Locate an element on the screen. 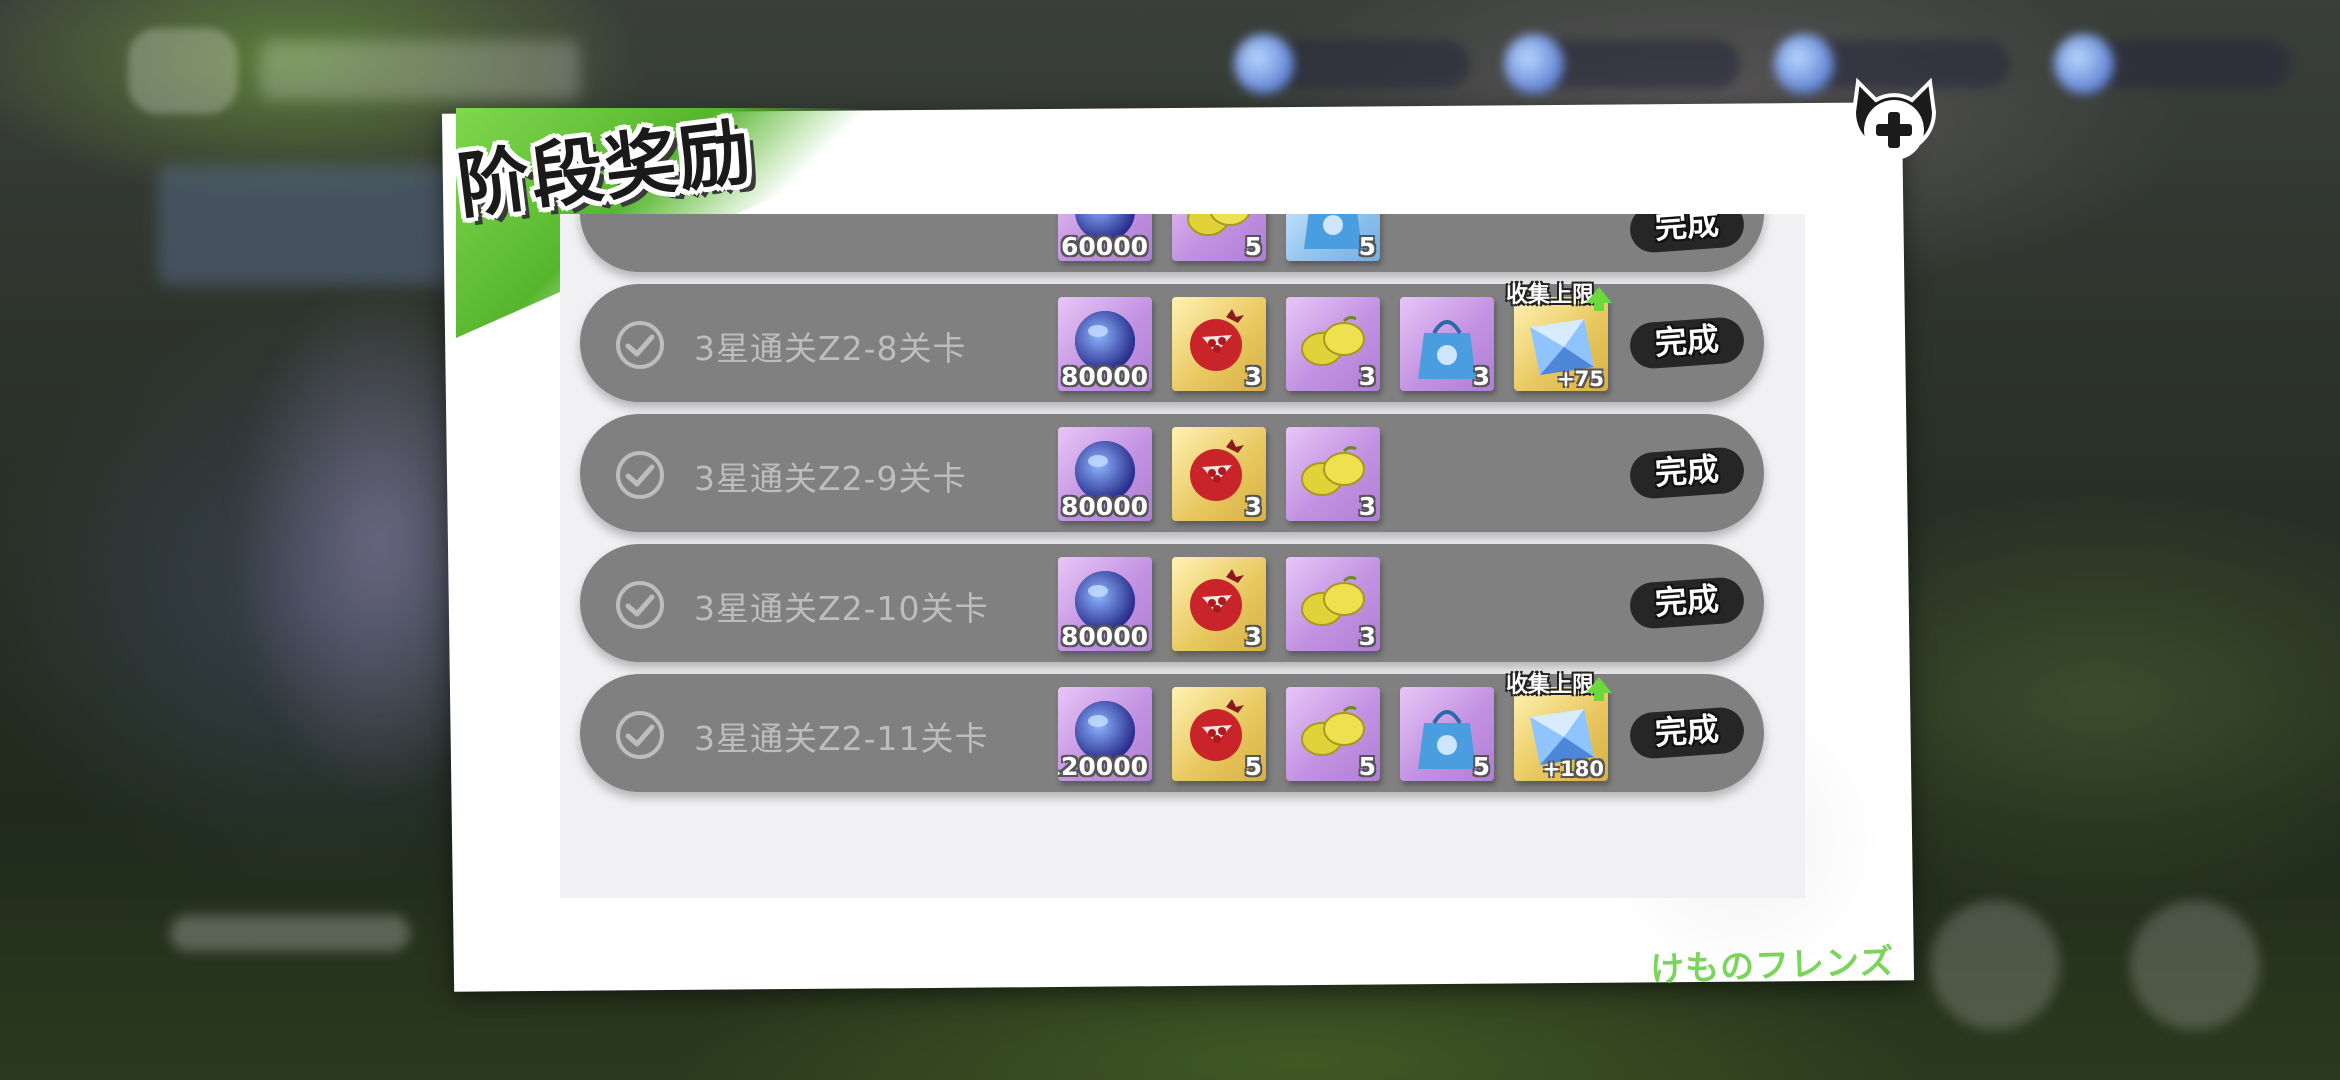 The width and height of the screenshot is (2340, 1080). reward-quantity: +75 is located at coordinates (1580, 379).